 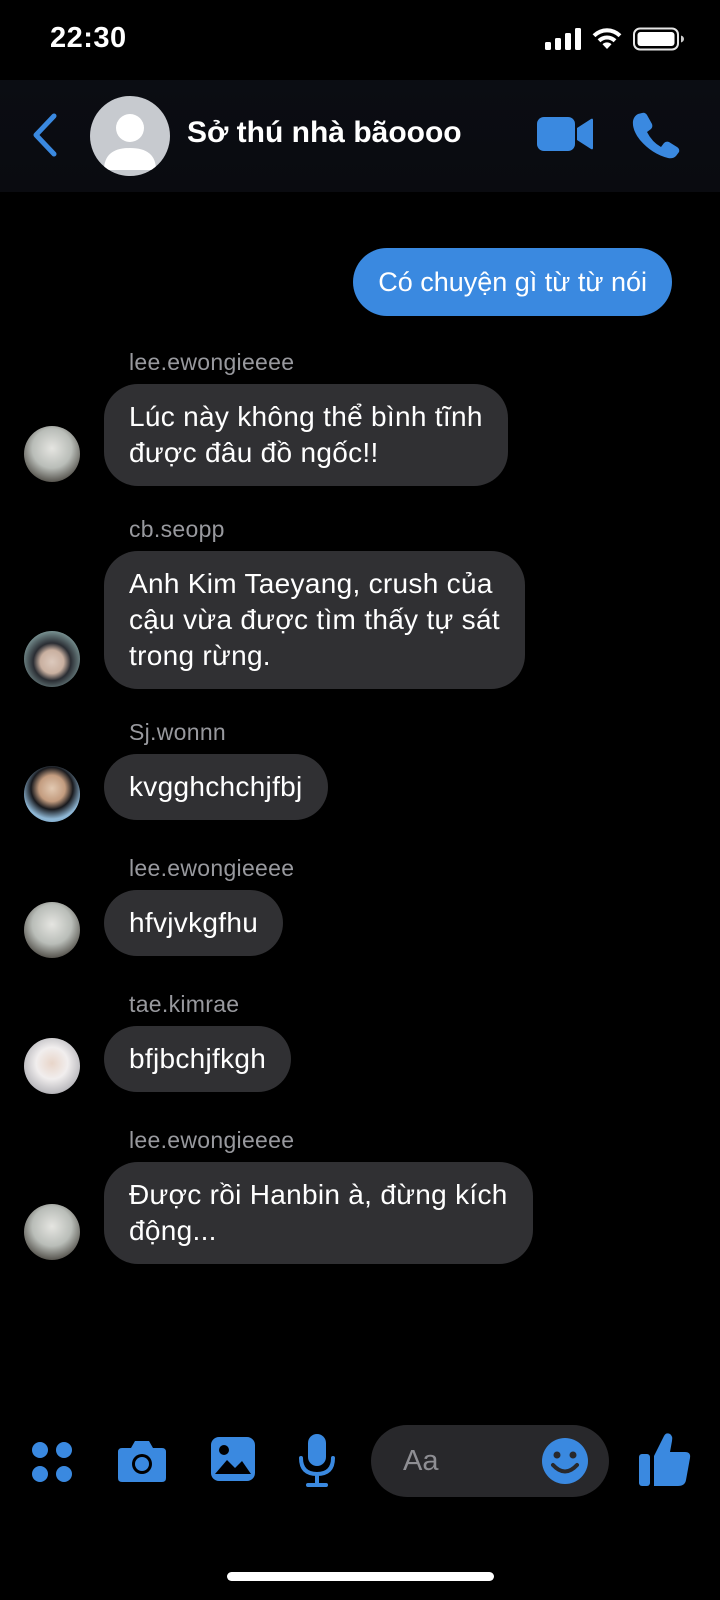 I want to click on composer-bar, so click(x=360, y=1460).